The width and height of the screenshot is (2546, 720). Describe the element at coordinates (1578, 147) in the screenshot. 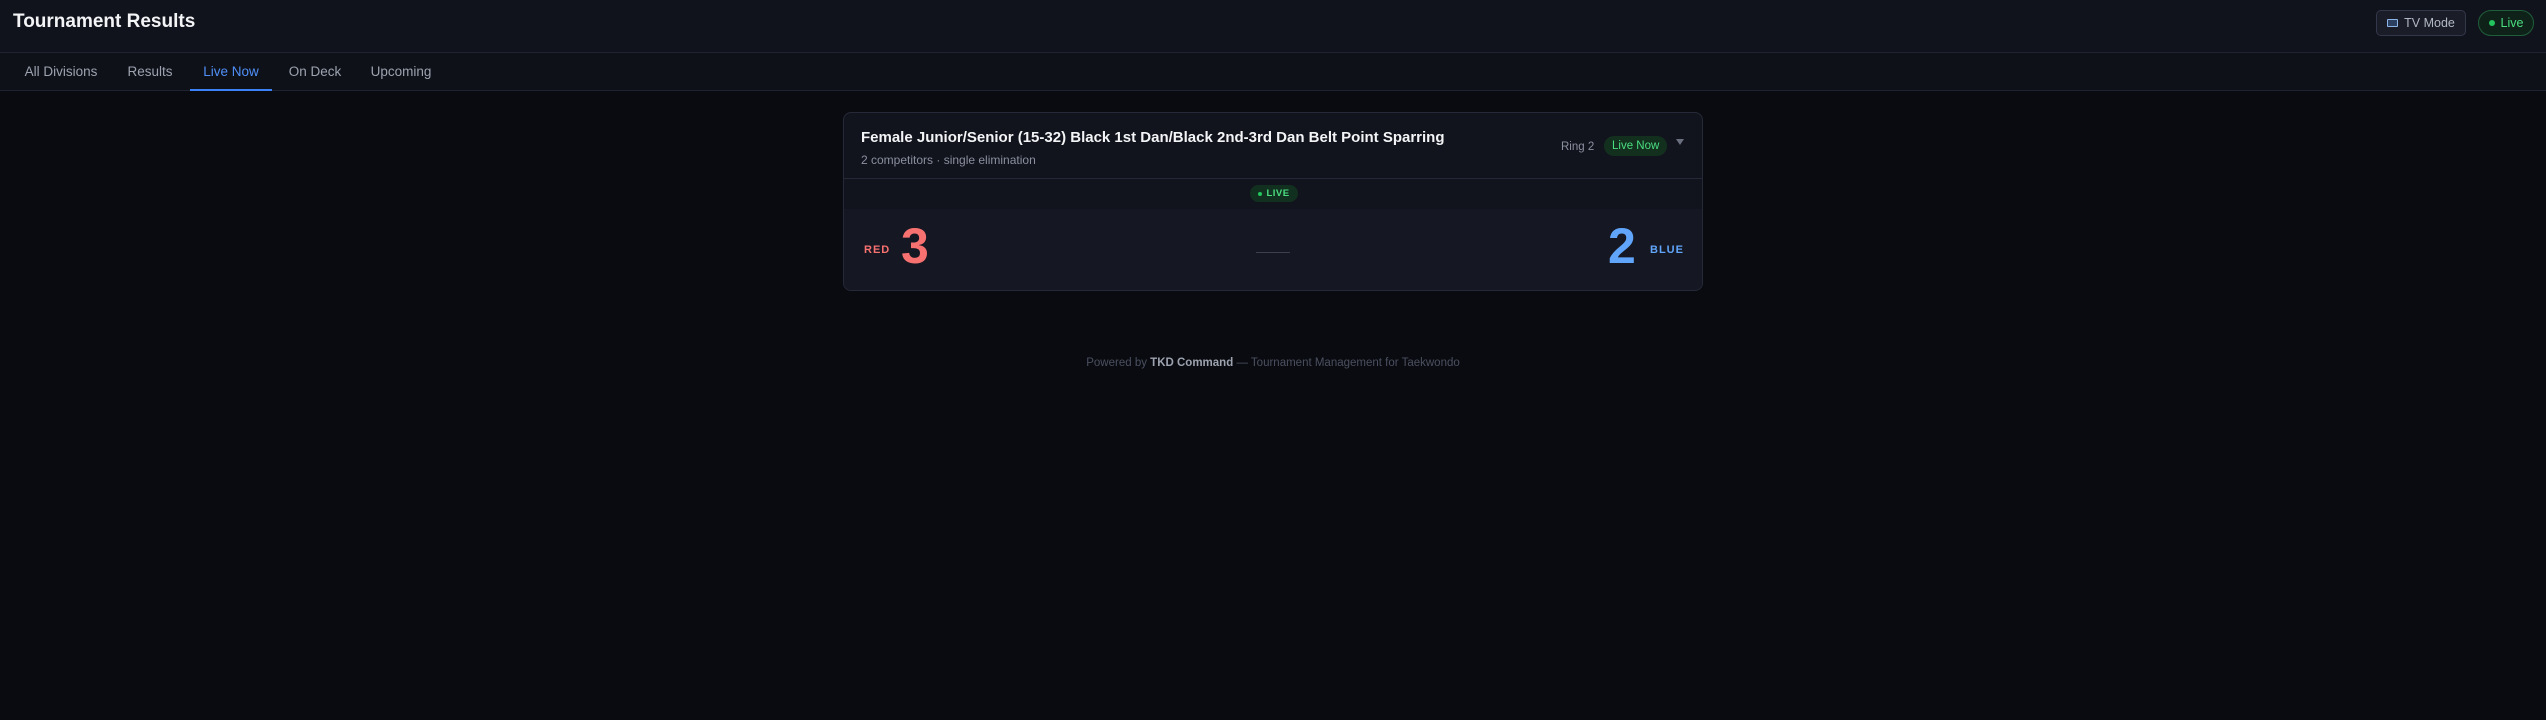

I see `ring-label: Ring 2` at that location.